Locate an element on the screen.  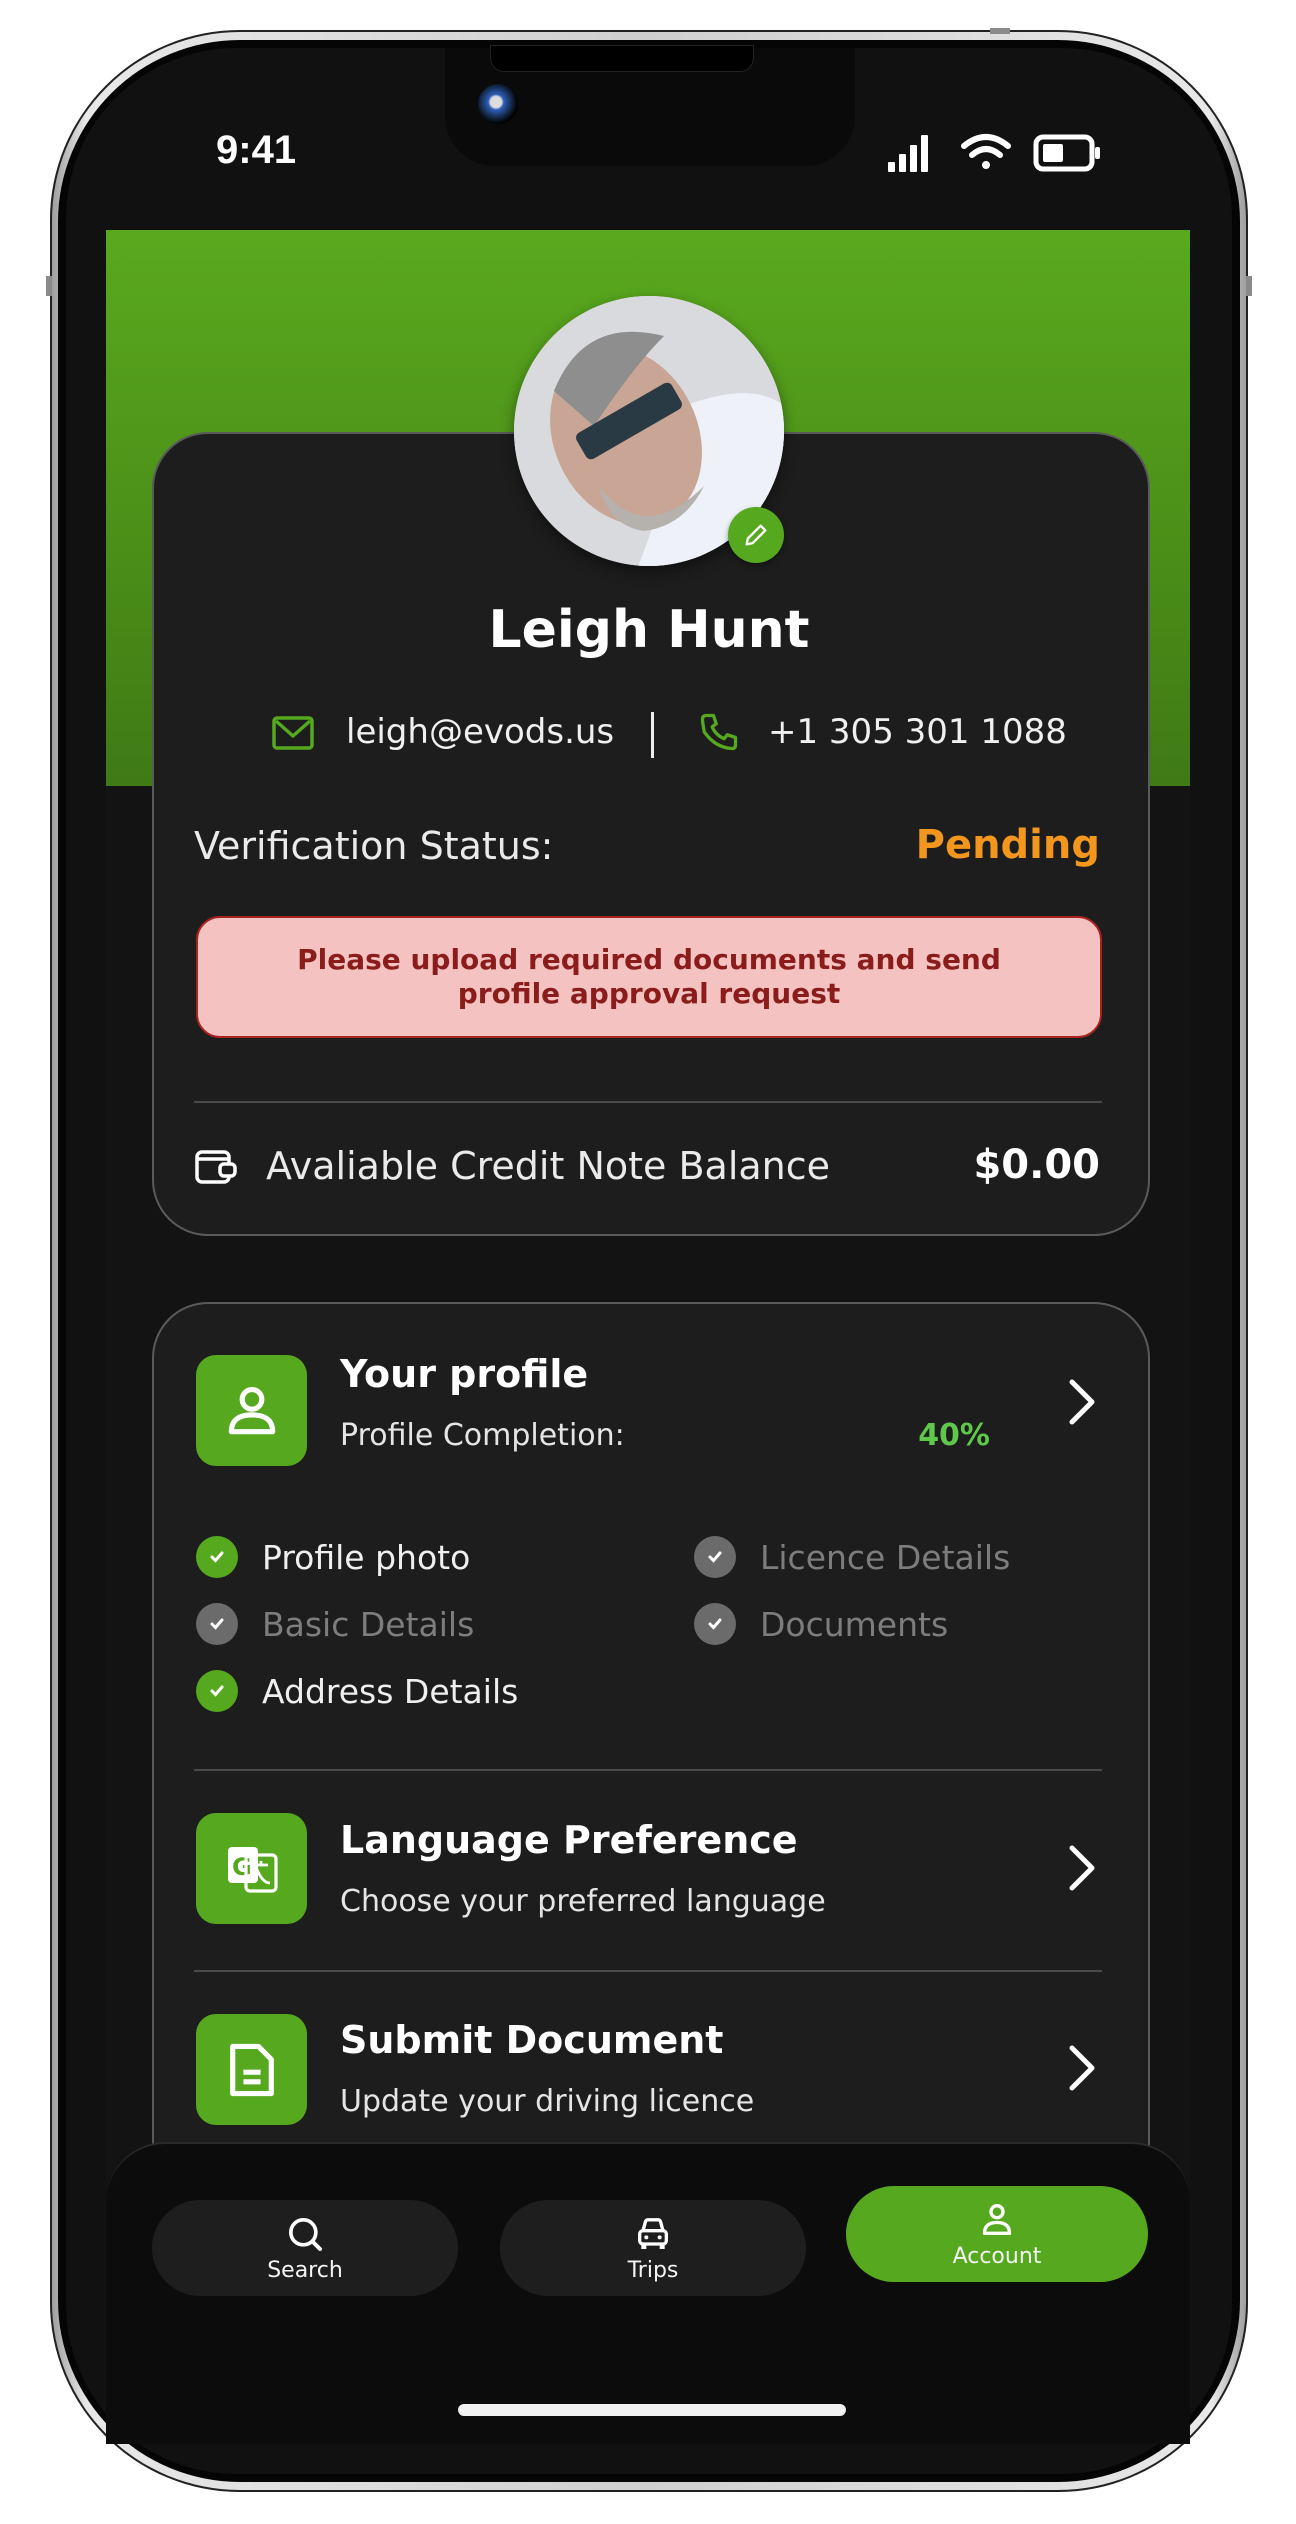
language-icon-box: G is located at coordinates (251, 1868).